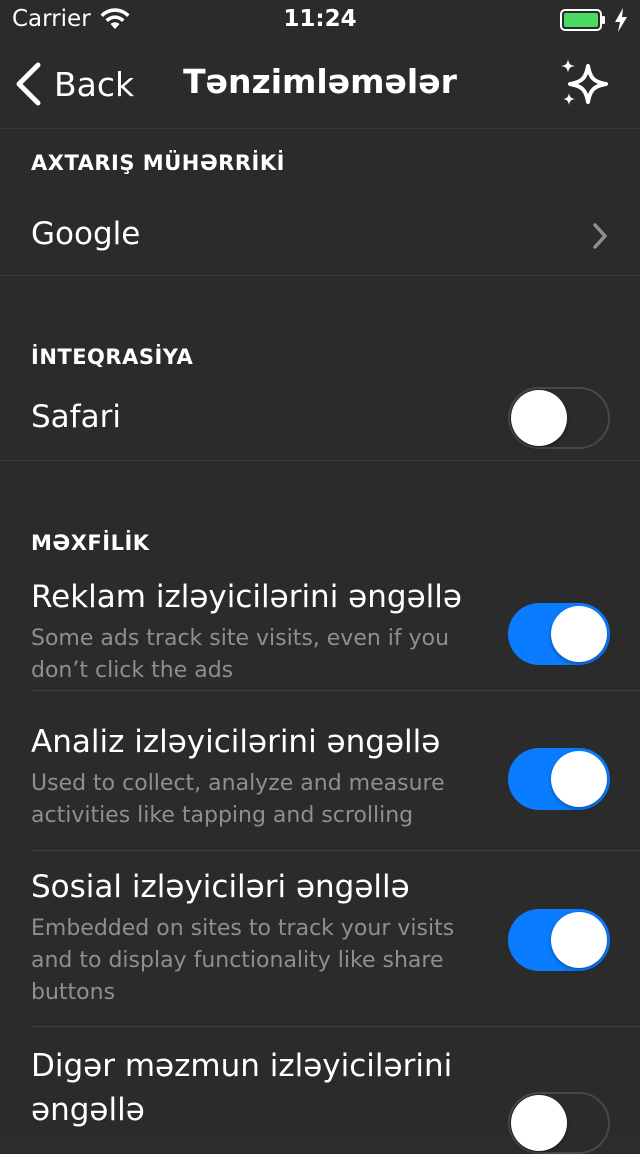 The height and width of the screenshot is (1154, 640). I want to click on privacy-row-title: Sosial izləyiciləri əngəllə, so click(220, 887).